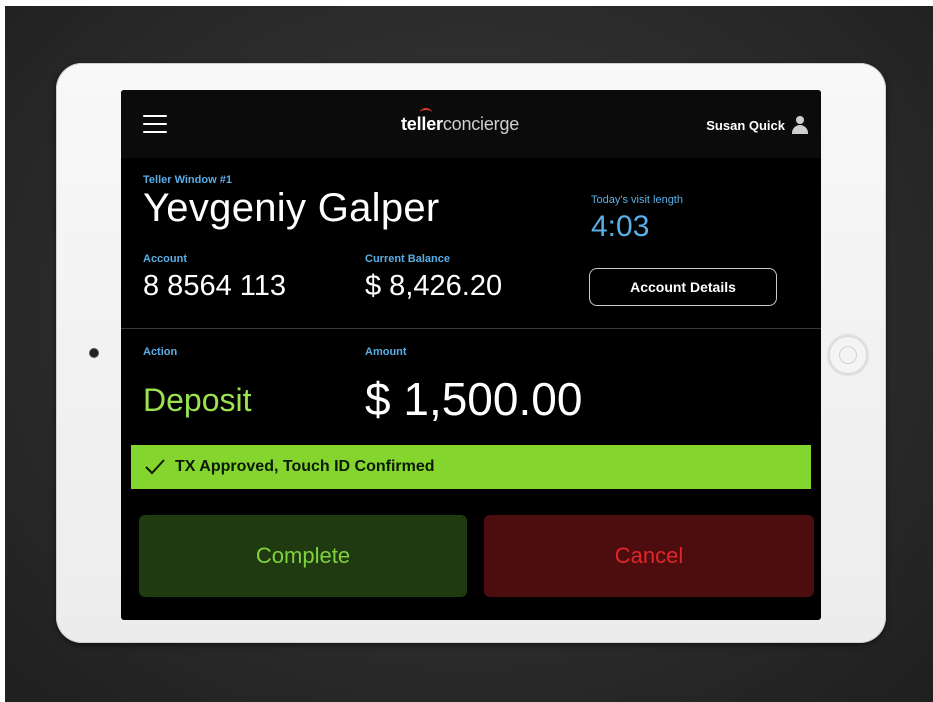 This screenshot has width=933, height=702. Describe the element at coordinates (165, 259) in the screenshot. I see `account-label: Account` at that location.